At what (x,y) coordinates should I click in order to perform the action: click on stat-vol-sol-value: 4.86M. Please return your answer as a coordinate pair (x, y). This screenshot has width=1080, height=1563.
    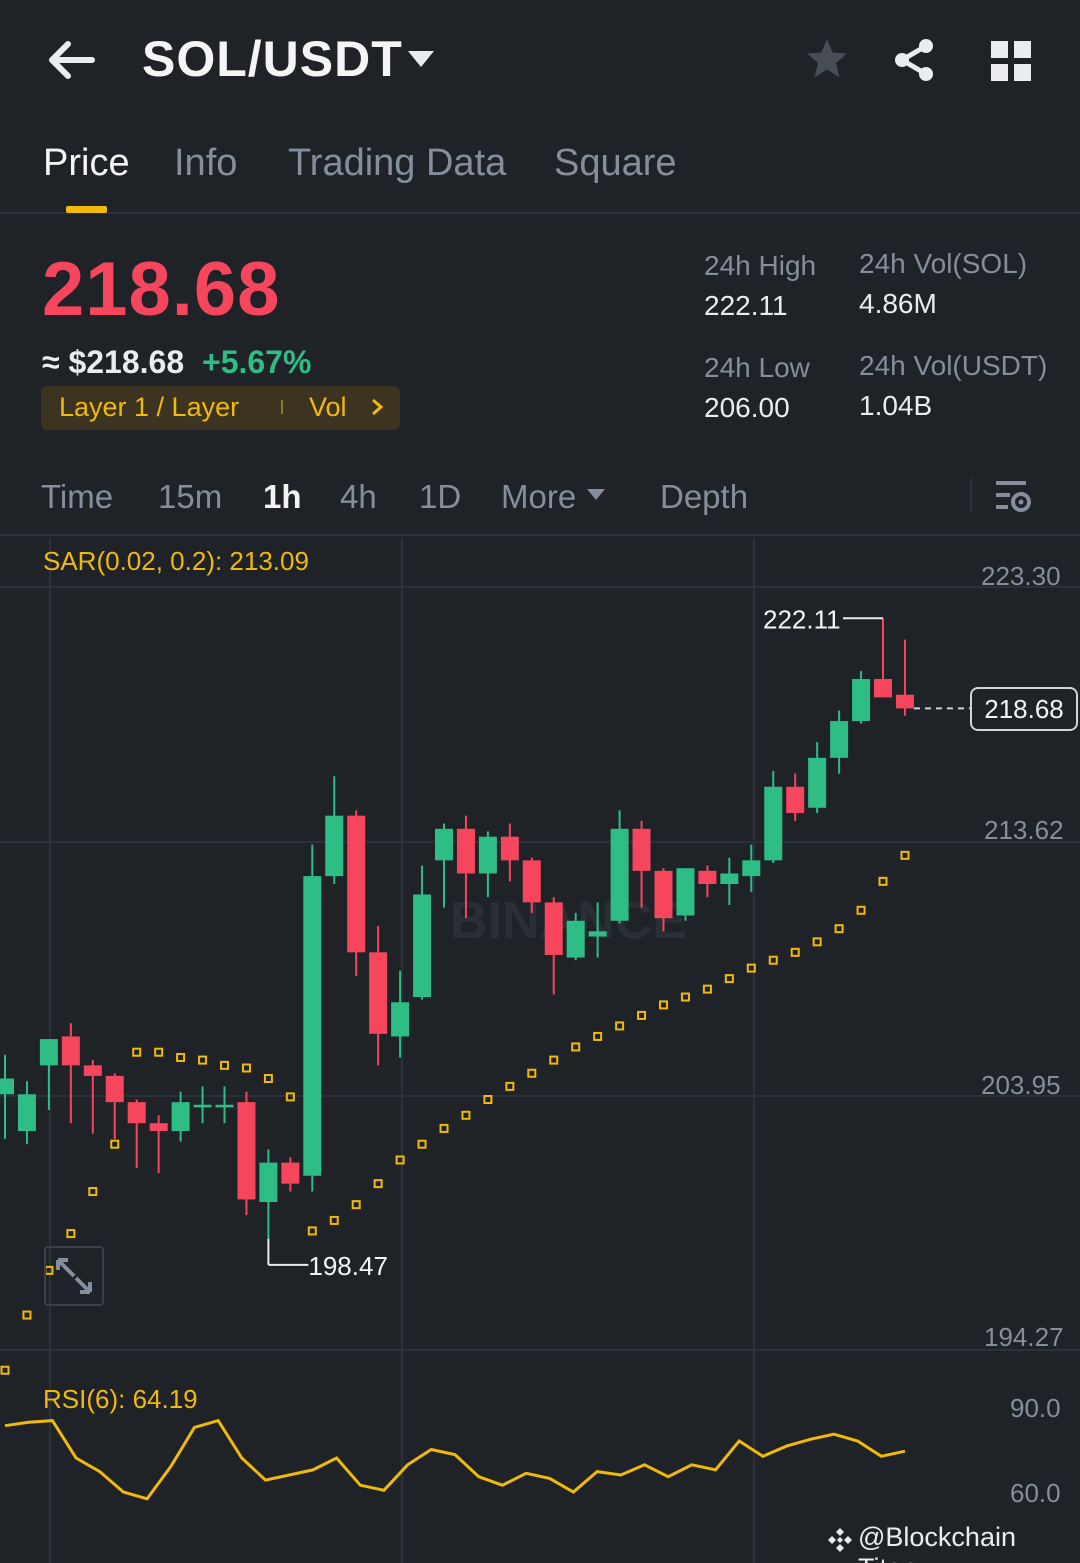
    Looking at the image, I should click on (898, 303).